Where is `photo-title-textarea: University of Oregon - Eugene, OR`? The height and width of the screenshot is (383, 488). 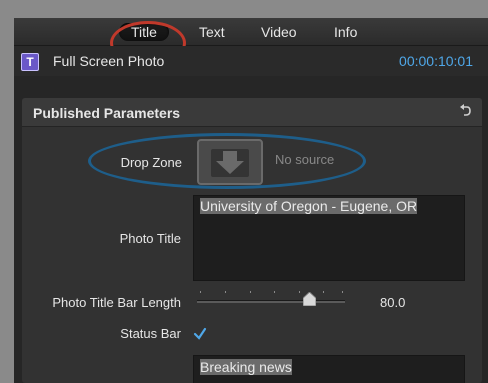 photo-title-textarea: University of Oregon - Eugene, OR is located at coordinates (329, 238).